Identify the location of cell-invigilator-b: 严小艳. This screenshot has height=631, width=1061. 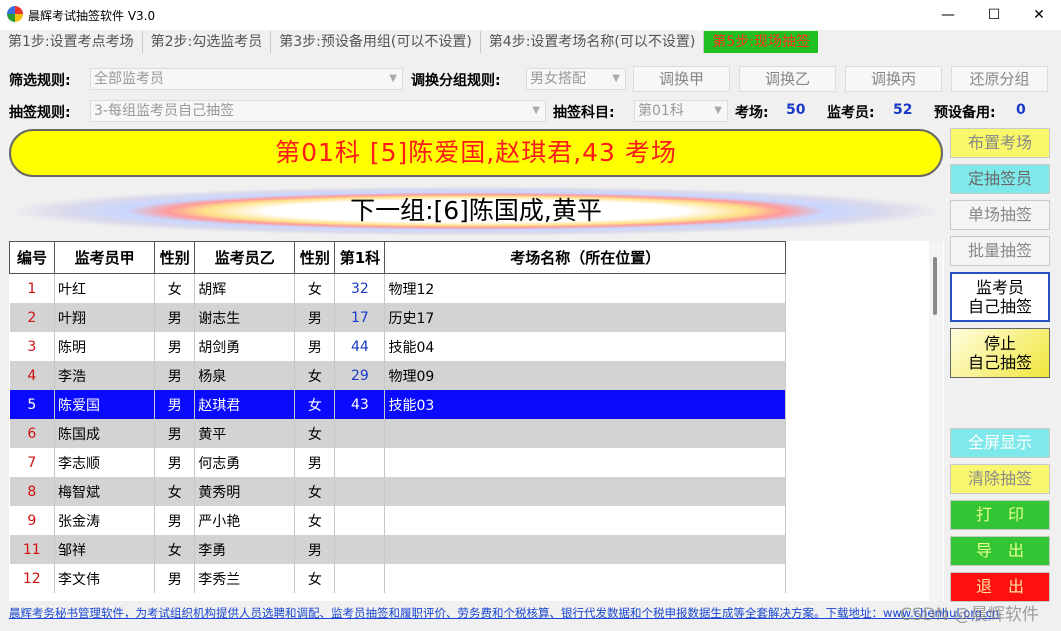
(245, 520).